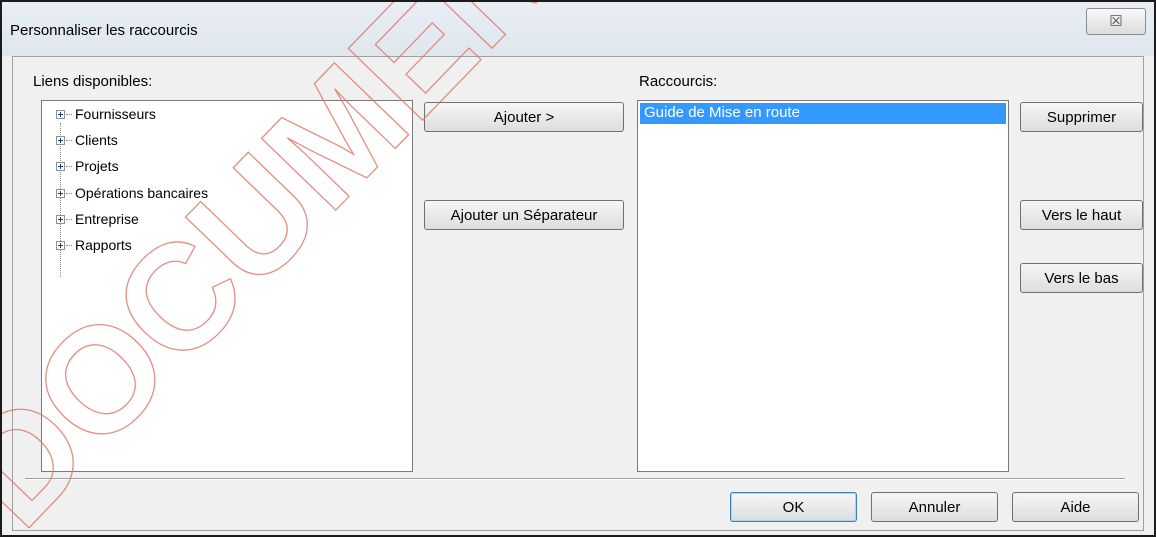 This screenshot has width=1156, height=537. I want to click on list-item-selected: Guide de Mise en route, so click(823, 113).